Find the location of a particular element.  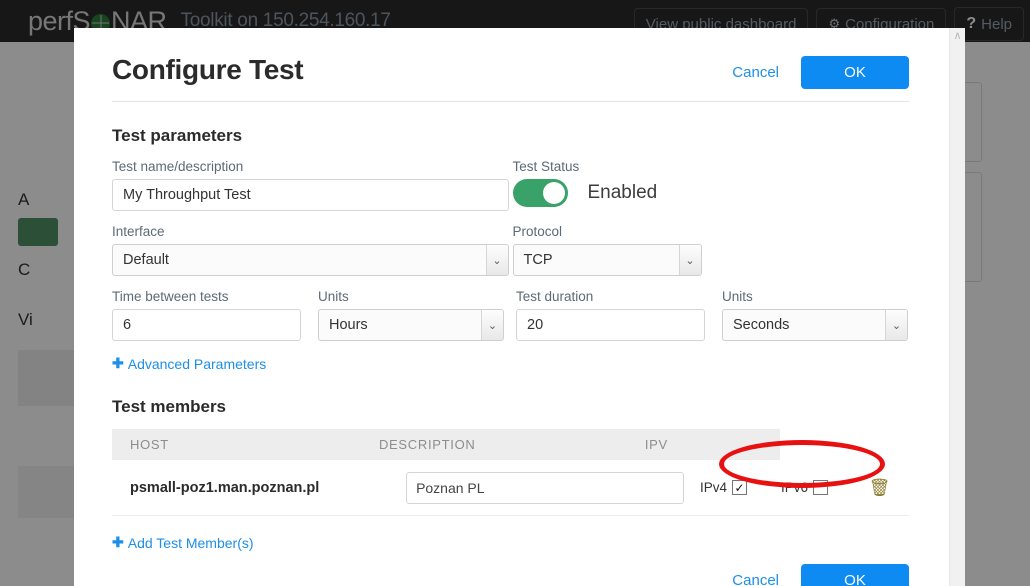

test-members-heading: Test members is located at coordinates (169, 406).